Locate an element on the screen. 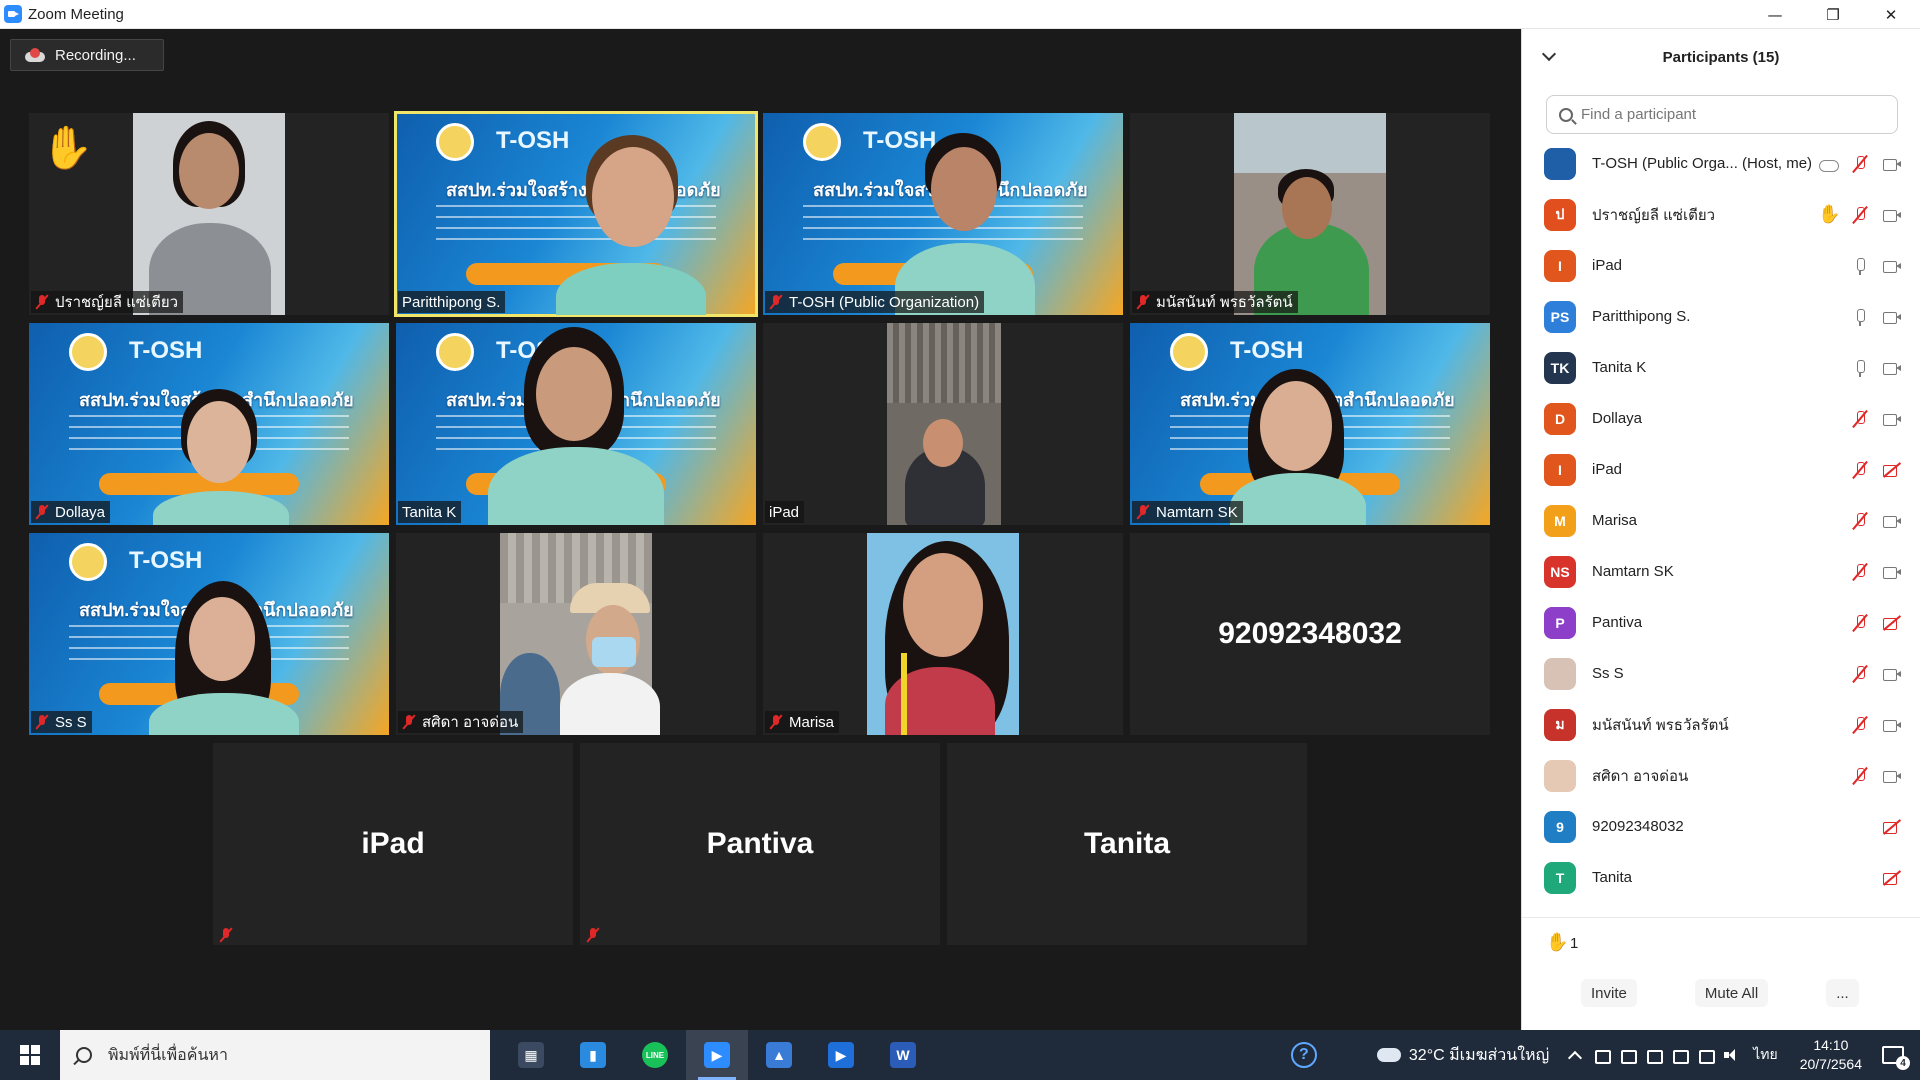 The width and height of the screenshot is (1920, 1080). participant-row: NS Namtarn SK is located at coordinates (1721, 571).